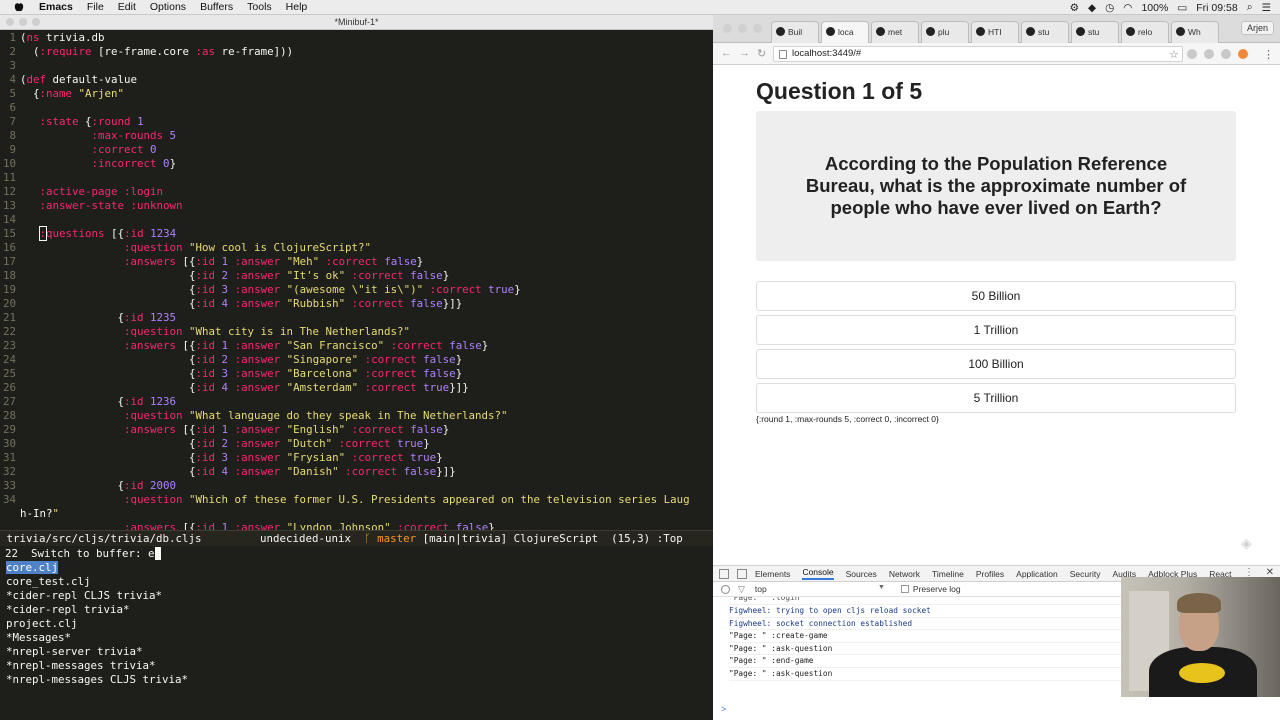 The height and width of the screenshot is (720, 1280). I want to click on buffer-candidate: *Messages*, so click(356, 638).